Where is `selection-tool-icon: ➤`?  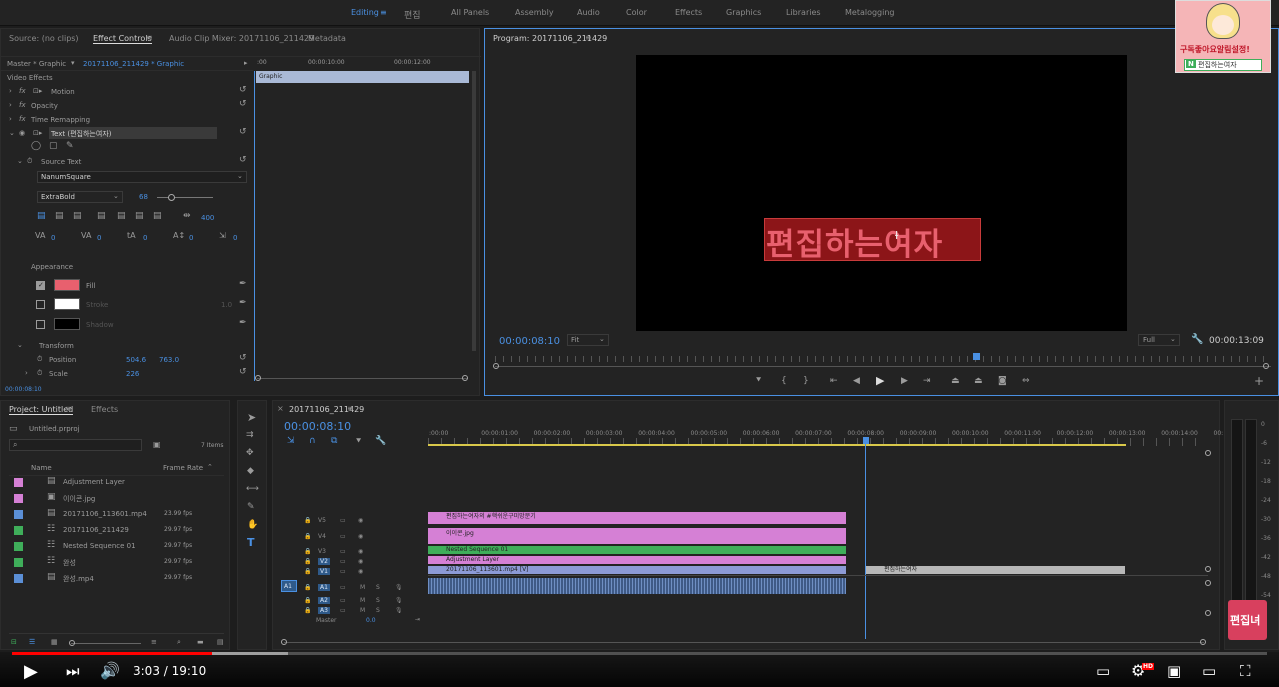 selection-tool-icon: ➤ is located at coordinates (251, 417).